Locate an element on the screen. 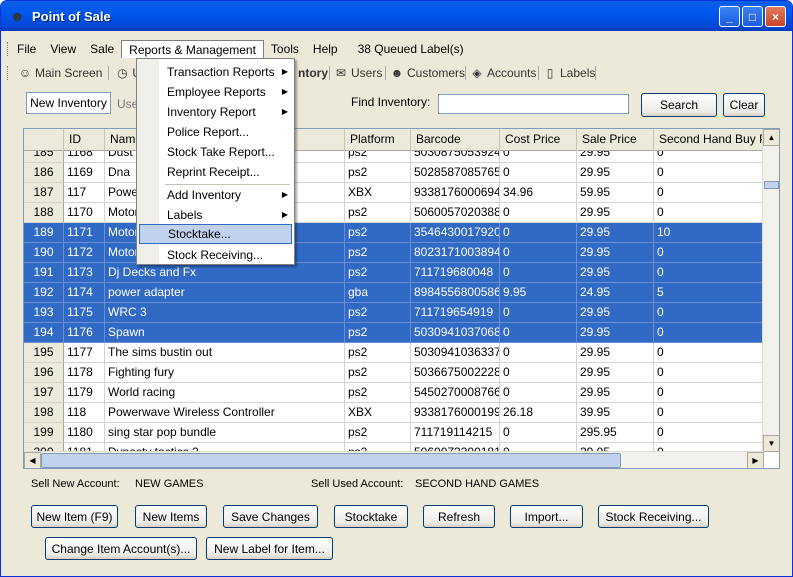 The height and width of the screenshot is (577, 793). col-cost-price: Cost Price is located at coordinates (538, 140).